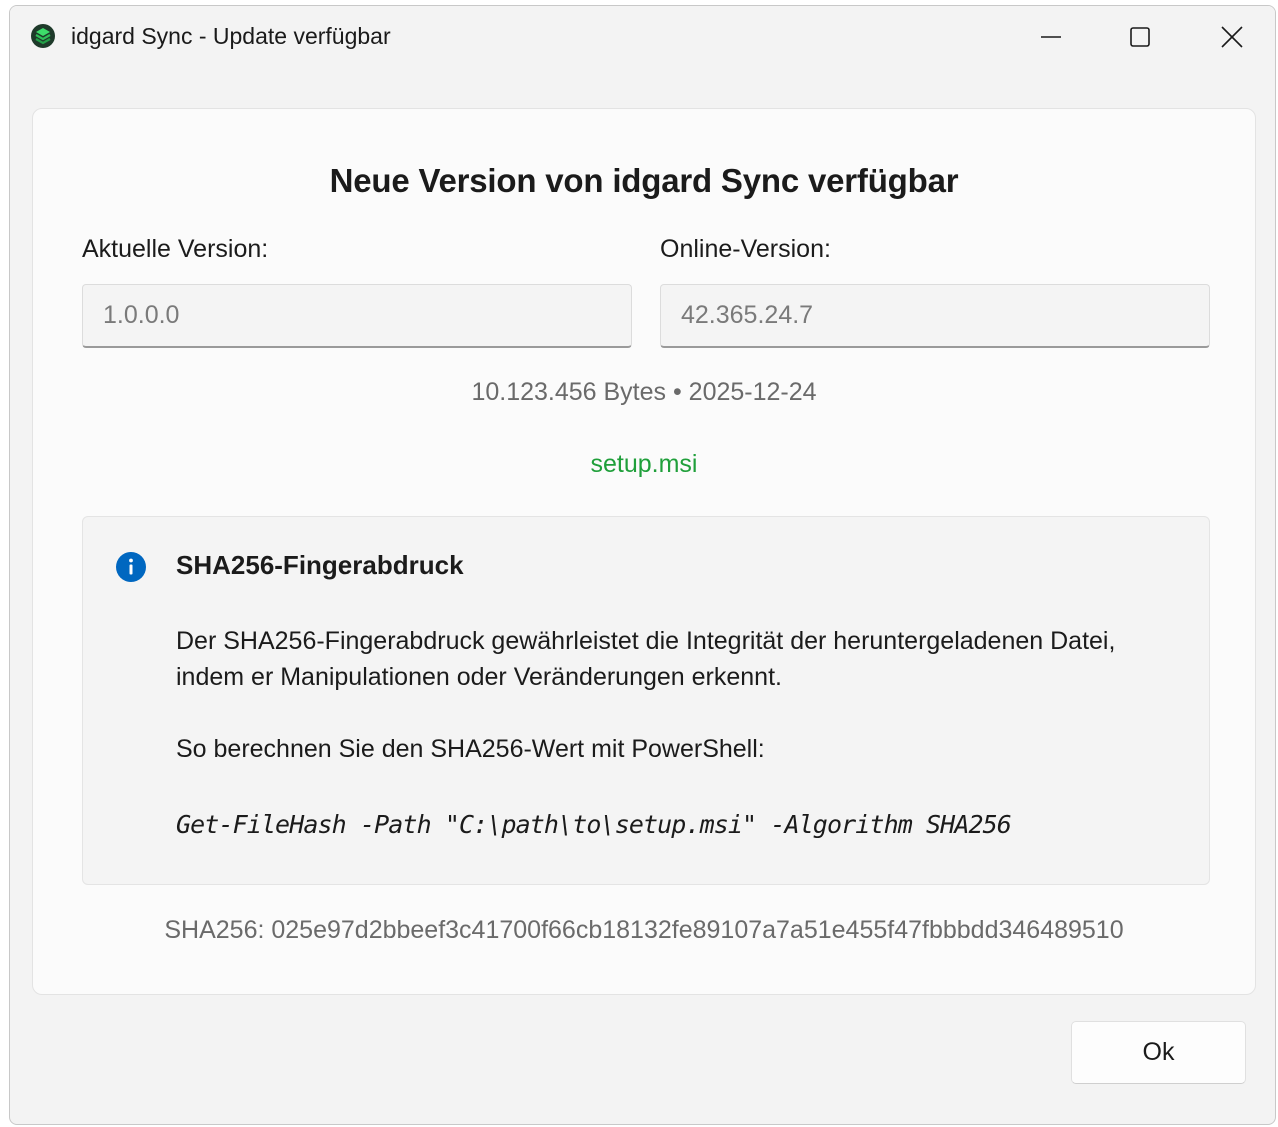 This screenshot has width=1278, height=1127. I want to click on file-link-row: setup.msi, so click(644, 464).